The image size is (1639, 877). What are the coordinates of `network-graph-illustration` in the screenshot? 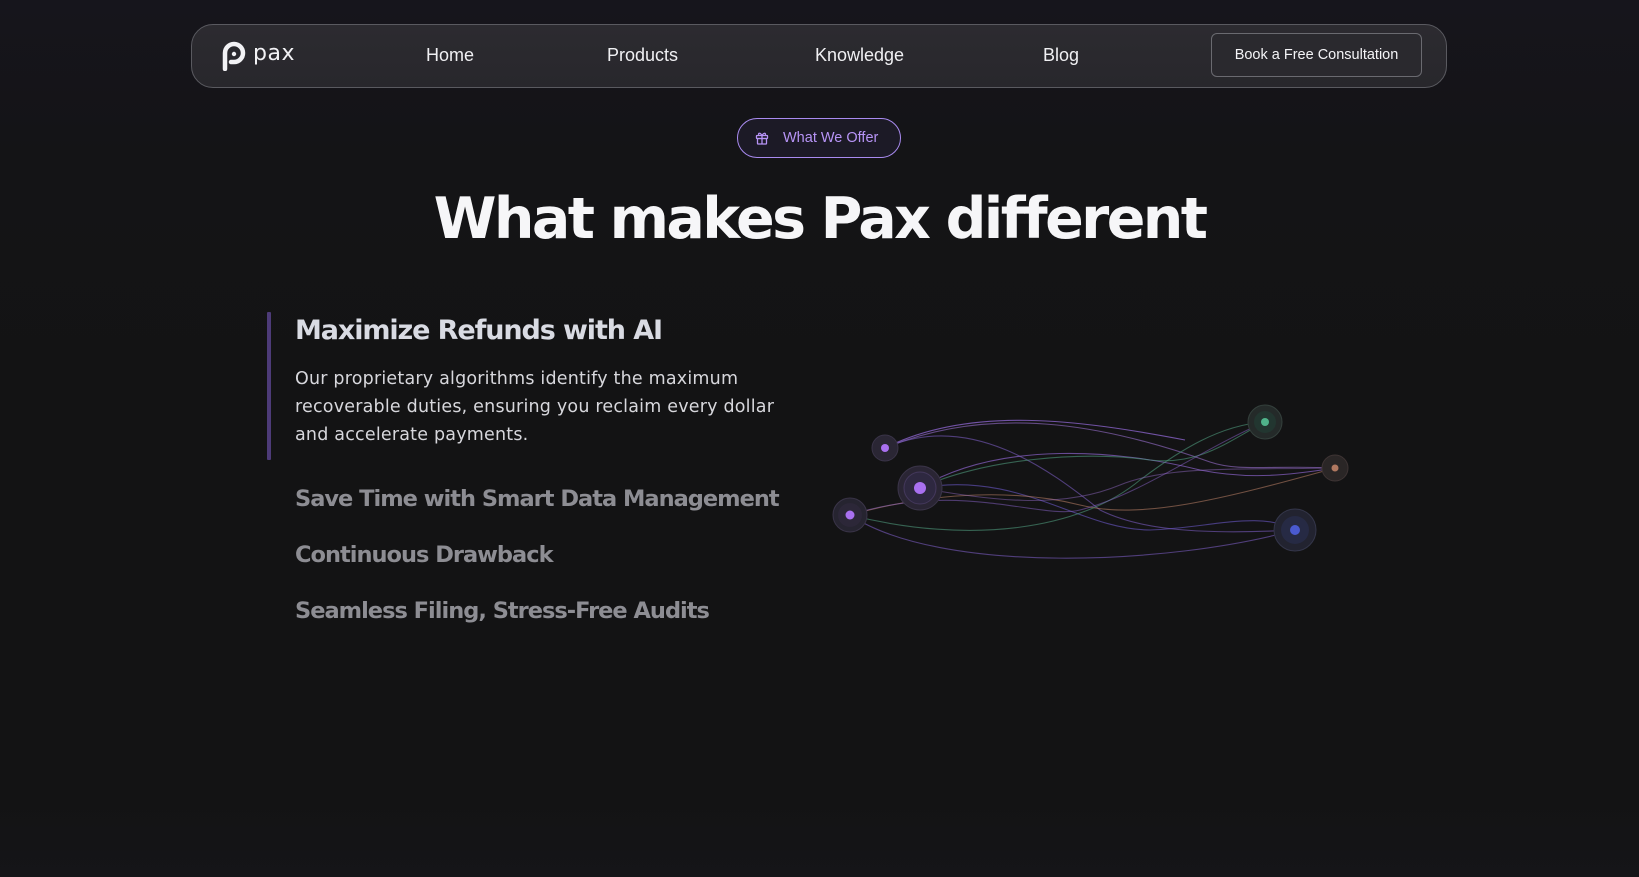 It's located at (1090, 481).